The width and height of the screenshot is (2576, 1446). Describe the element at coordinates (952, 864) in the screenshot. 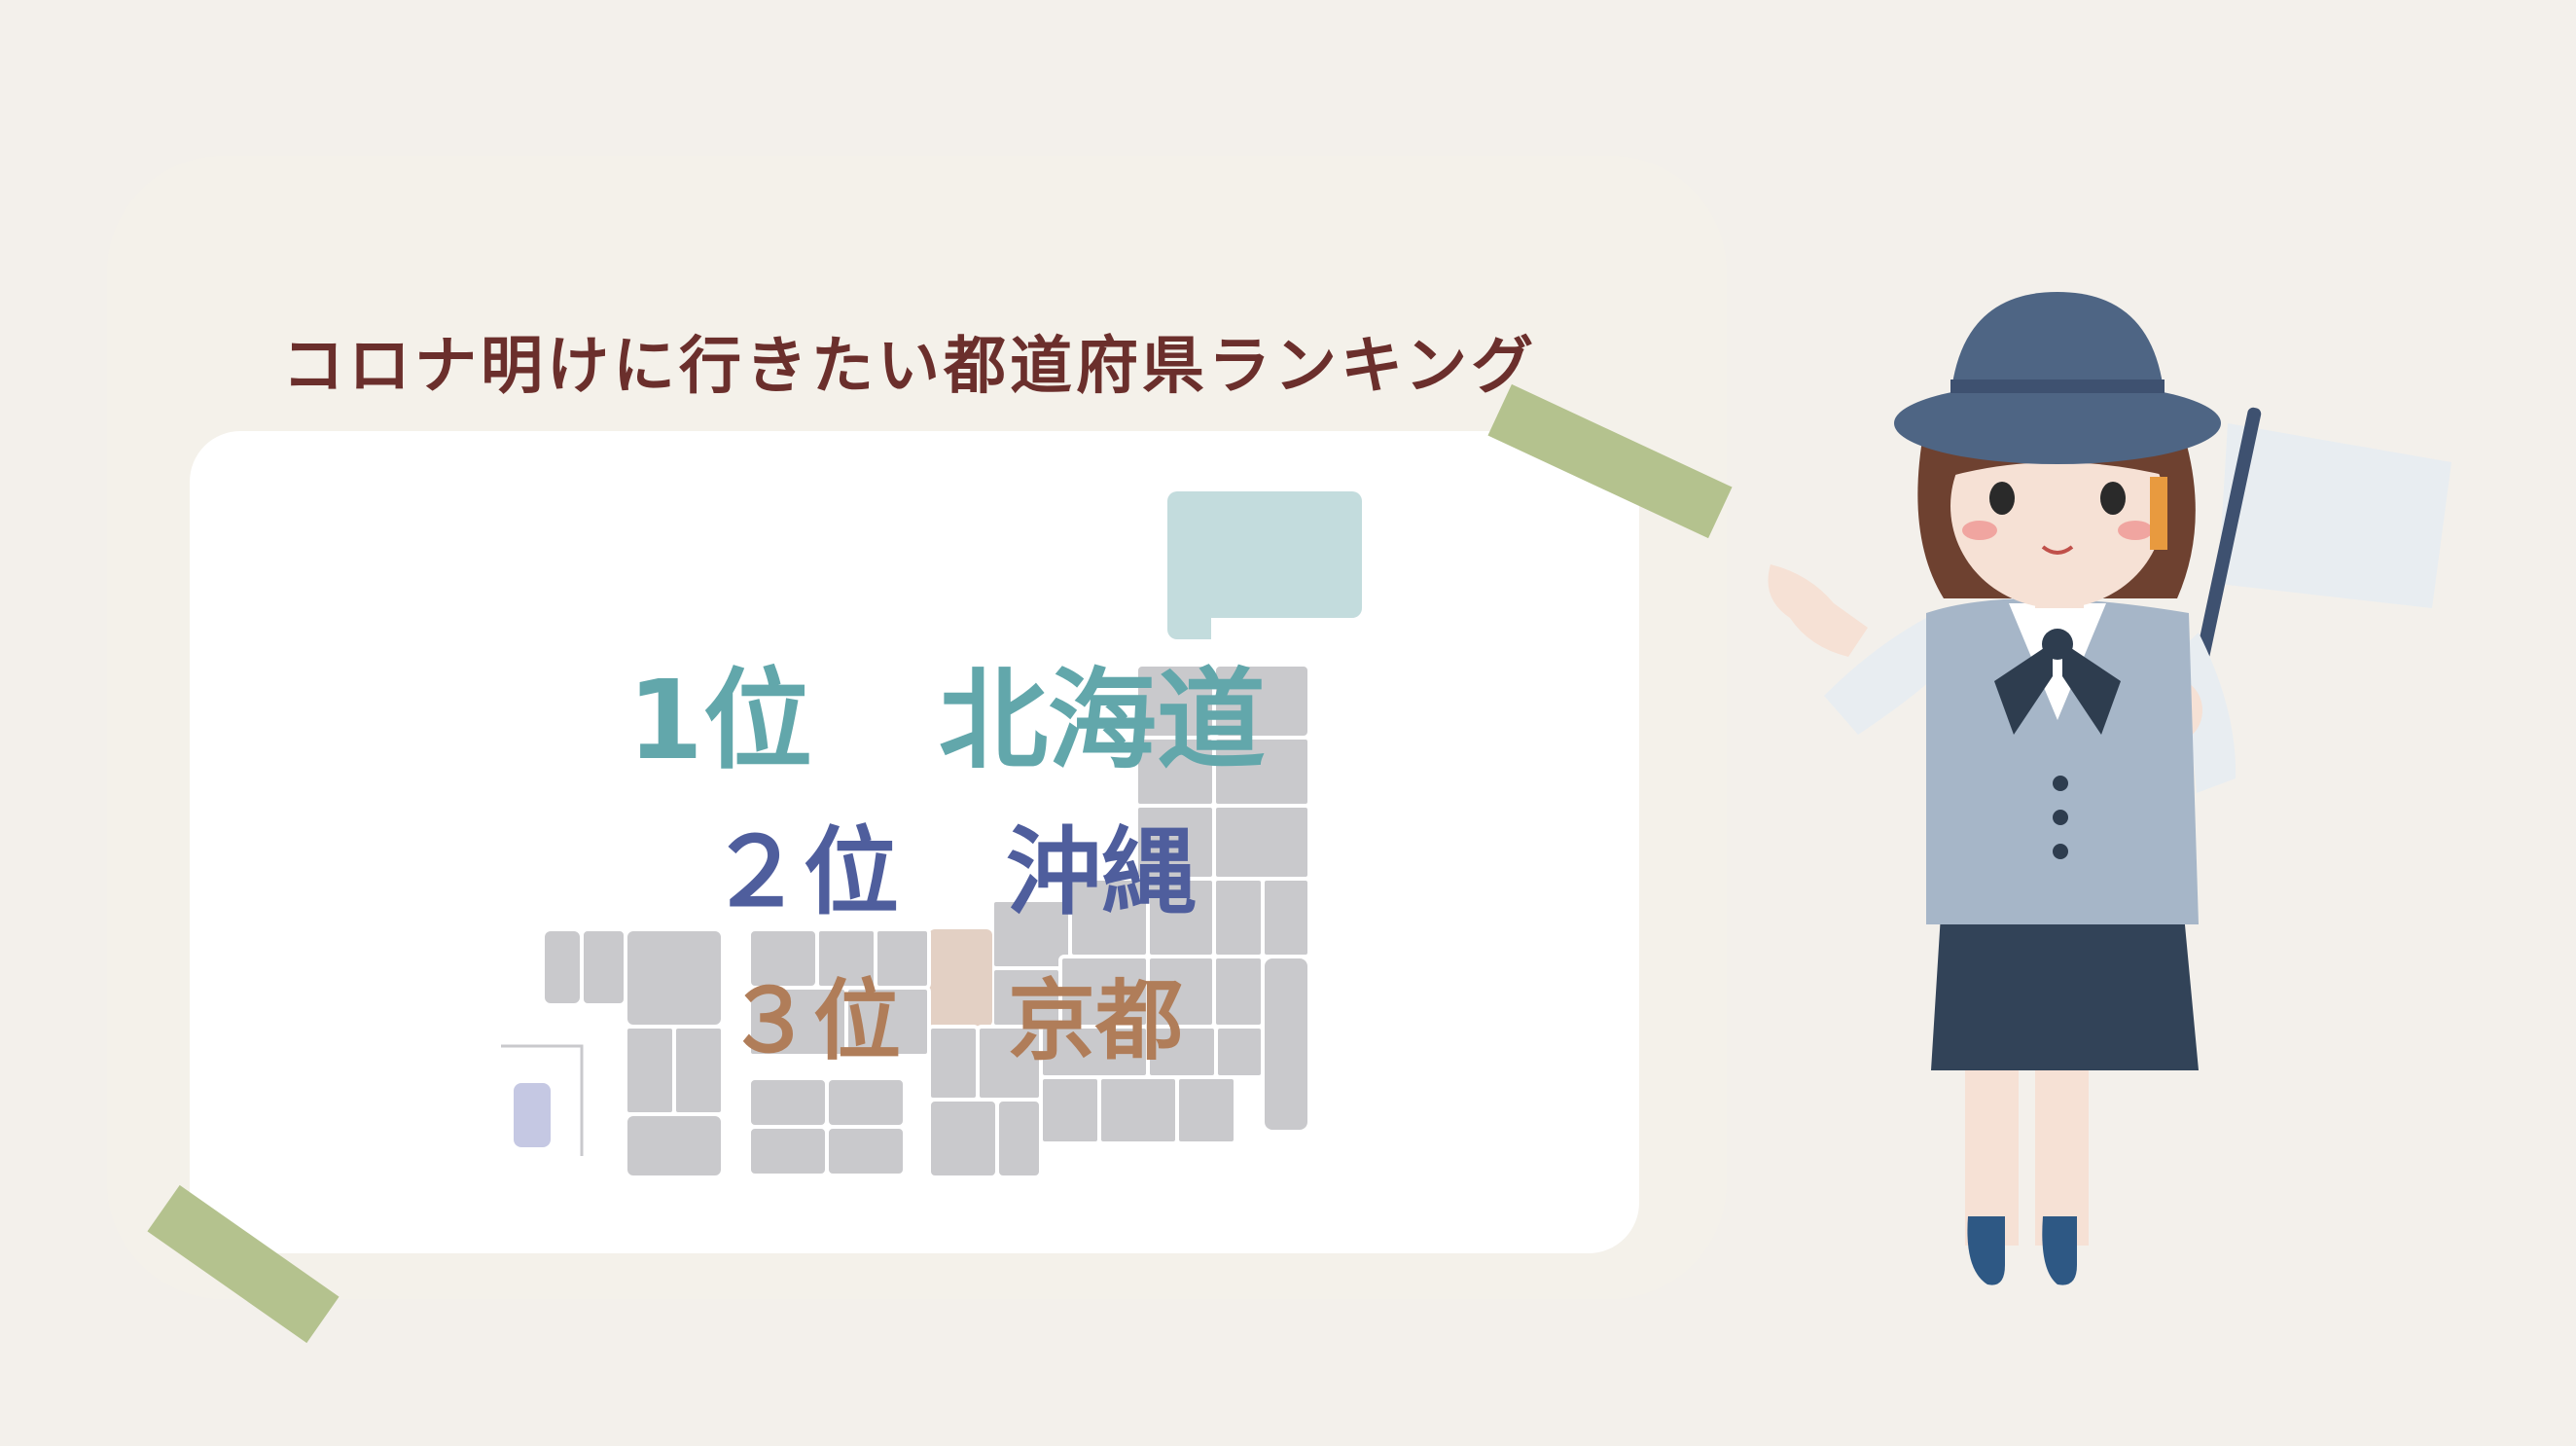

I see `rank-second: ２位 沖縄` at that location.